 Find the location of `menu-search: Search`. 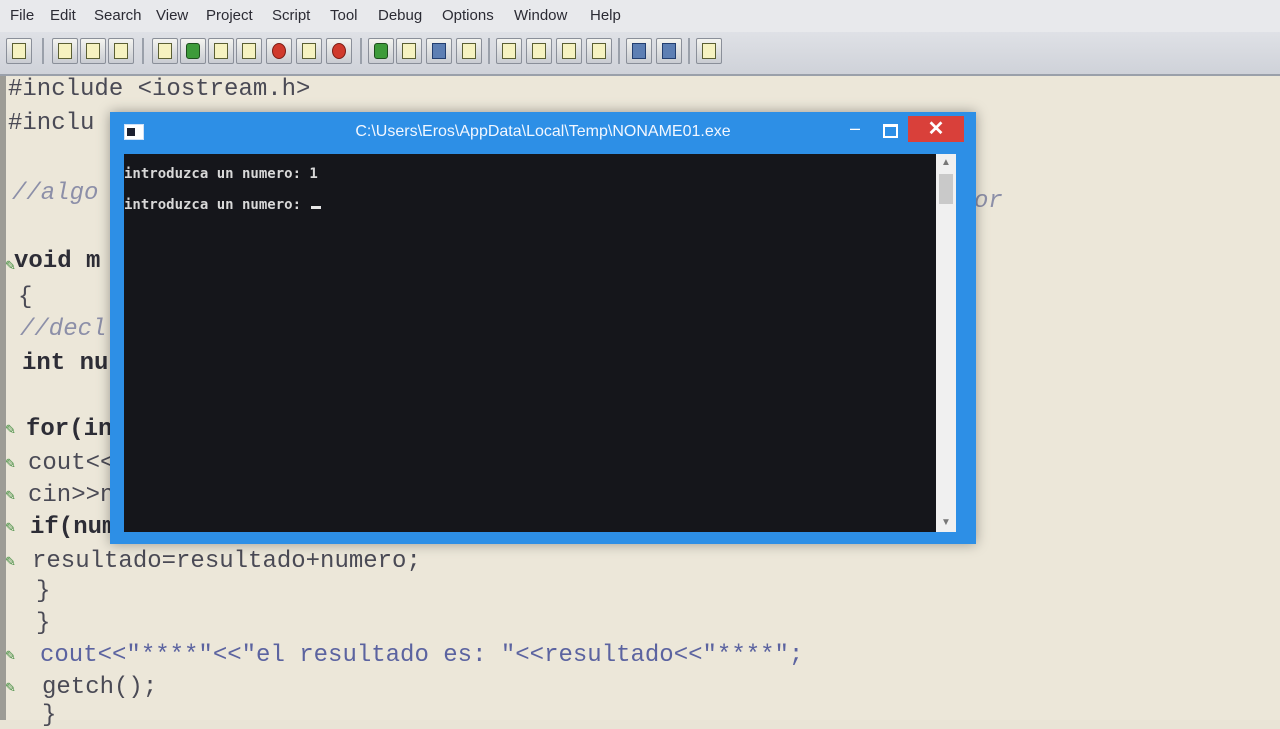

menu-search: Search is located at coordinates (118, 15).